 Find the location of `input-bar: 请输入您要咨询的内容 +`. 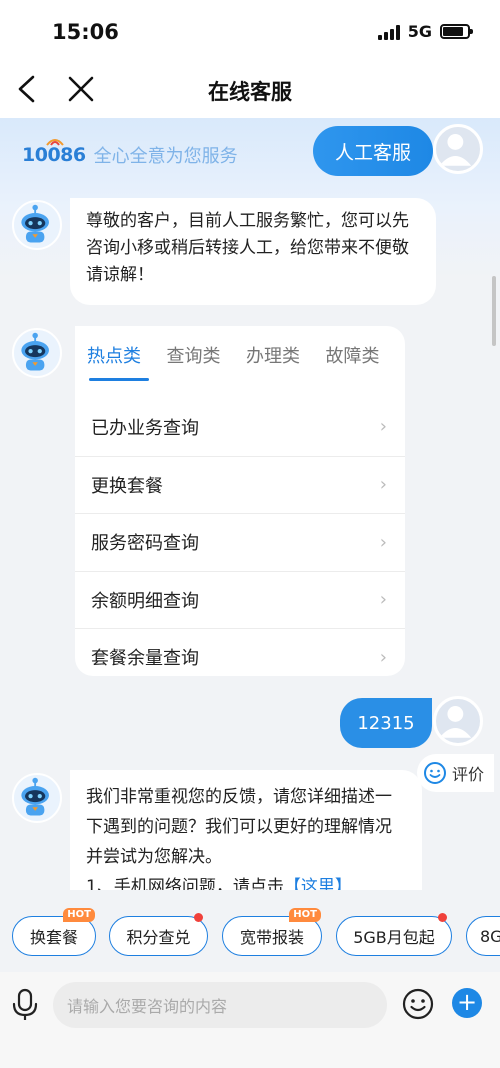

input-bar: 请输入您要咨询的内容 + is located at coordinates (250, 1020).